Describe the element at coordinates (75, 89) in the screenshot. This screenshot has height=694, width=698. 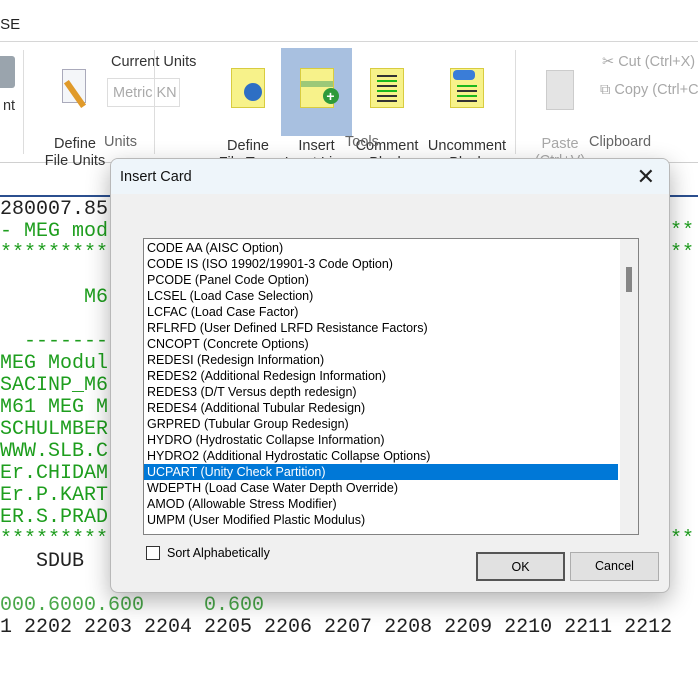
I see `document-pencil-icon` at that location.